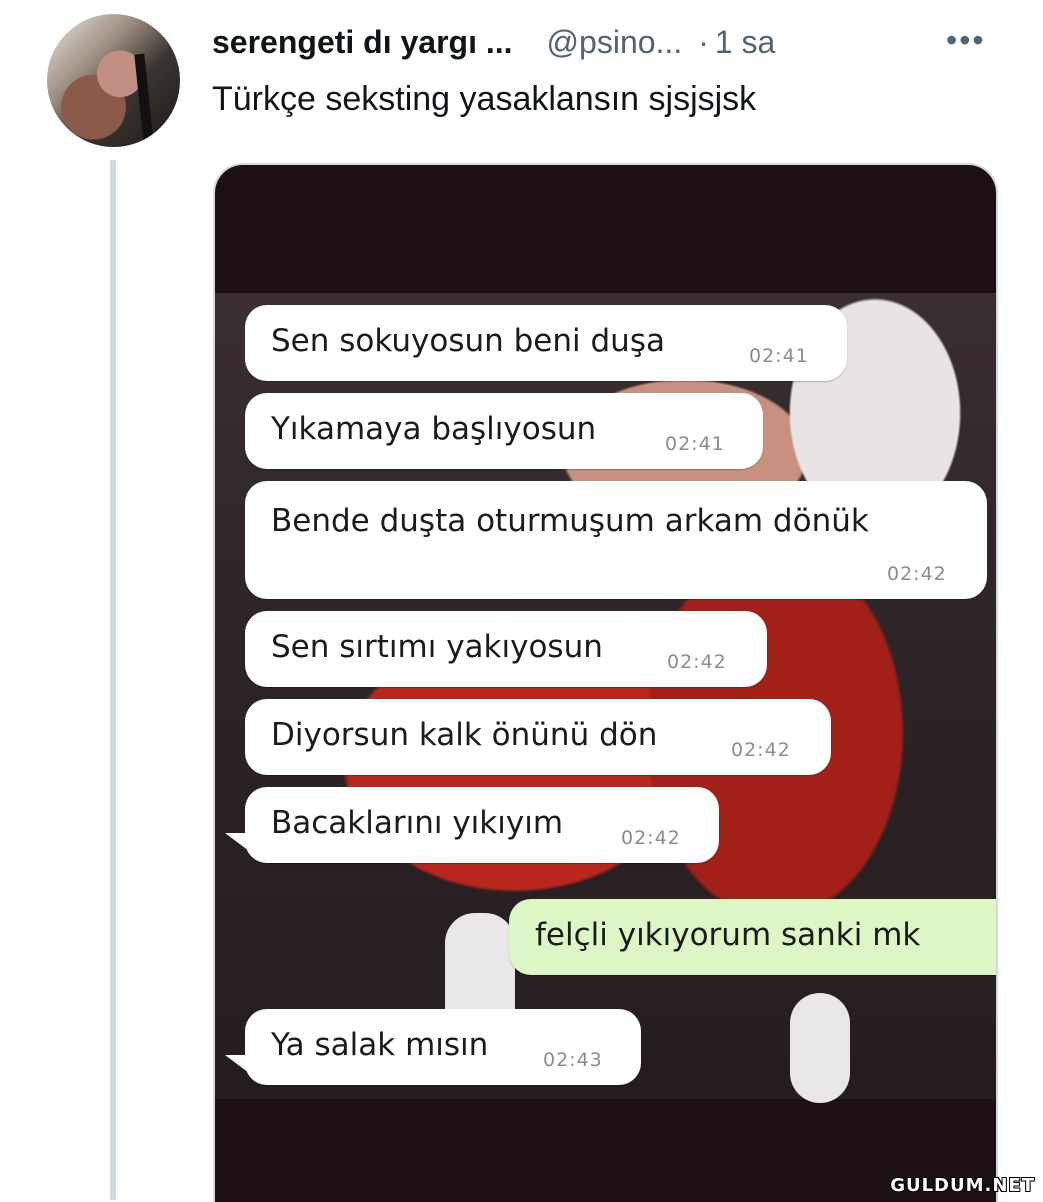  I want to click on chat-message-text: Bacaklarını yıkıyım, so click(417, 823).